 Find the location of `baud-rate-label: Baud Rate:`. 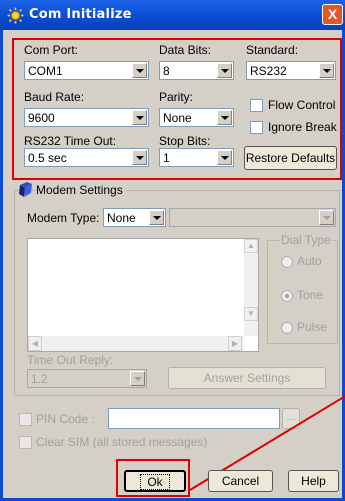

baud-rate-label: Baud Rate: is located at coordinates (54, 97).